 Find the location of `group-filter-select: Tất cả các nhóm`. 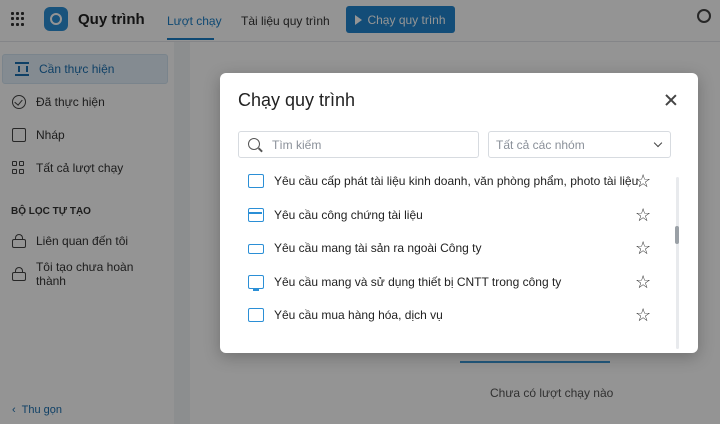

group-filter-select: Tất cả các nhóm is located at coordinates (579, 144).